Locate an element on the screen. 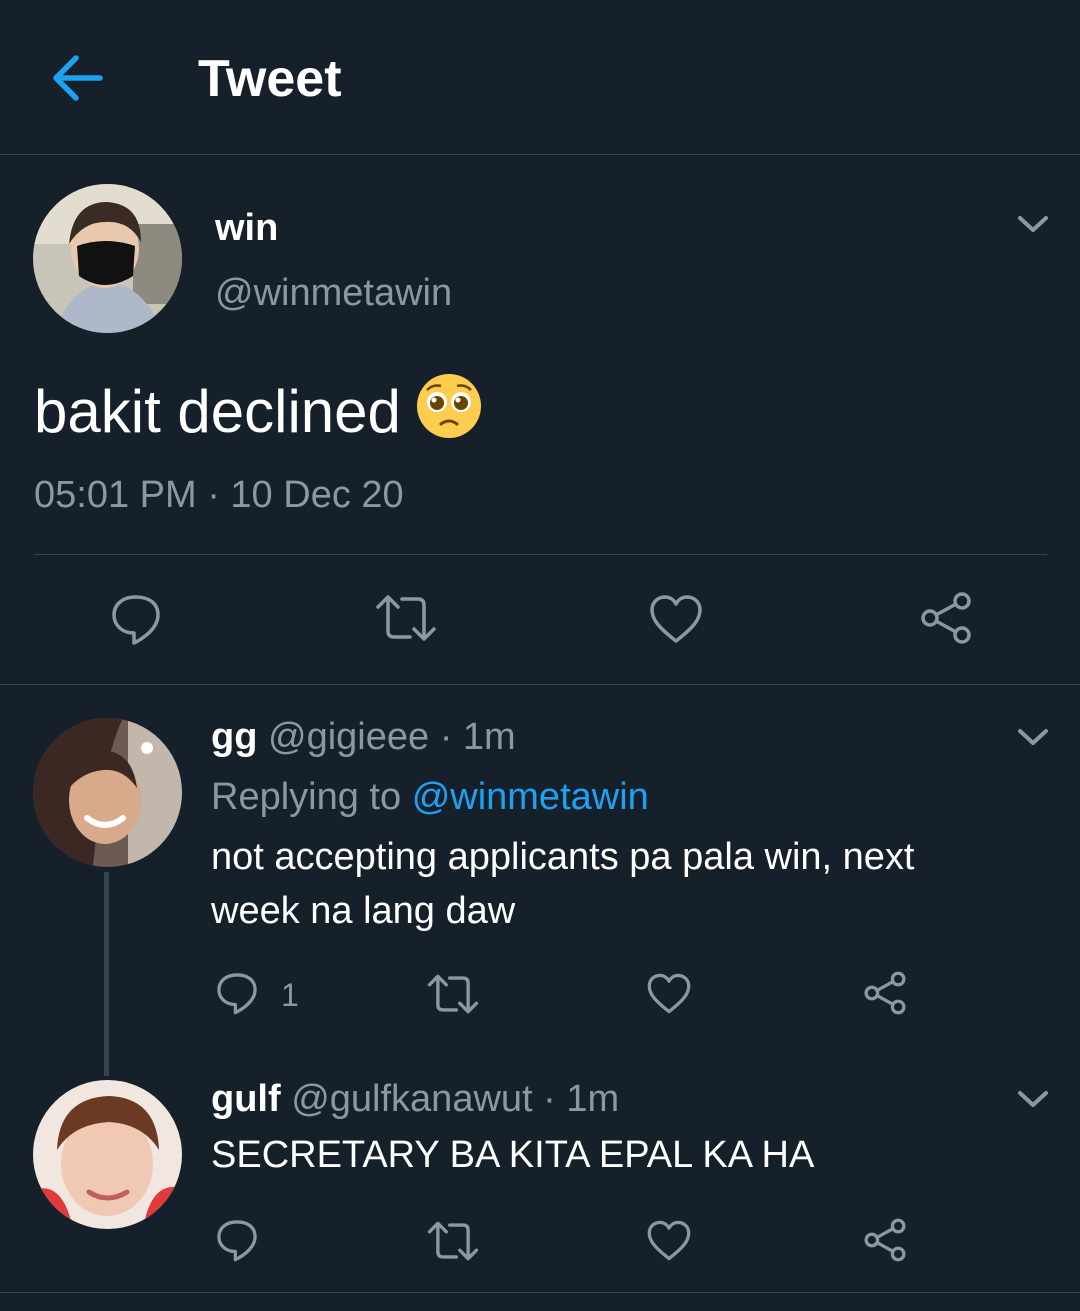 This screenshot has height=1311, width=1080. reply-author-handle: @gigieee is located at coordinates (348, 737).